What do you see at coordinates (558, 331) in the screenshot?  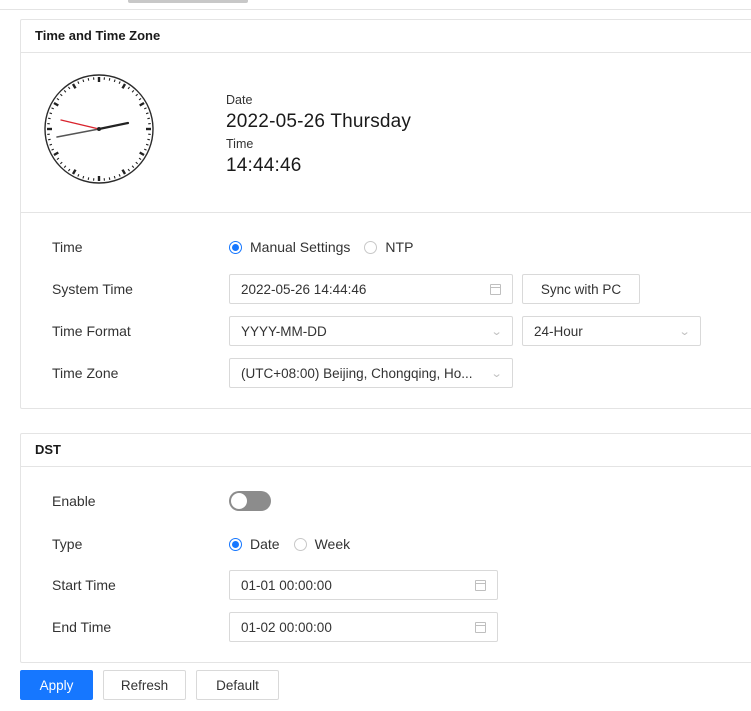 I see `hour-format-value: 24-Hour` at bounding box center [558, 331].